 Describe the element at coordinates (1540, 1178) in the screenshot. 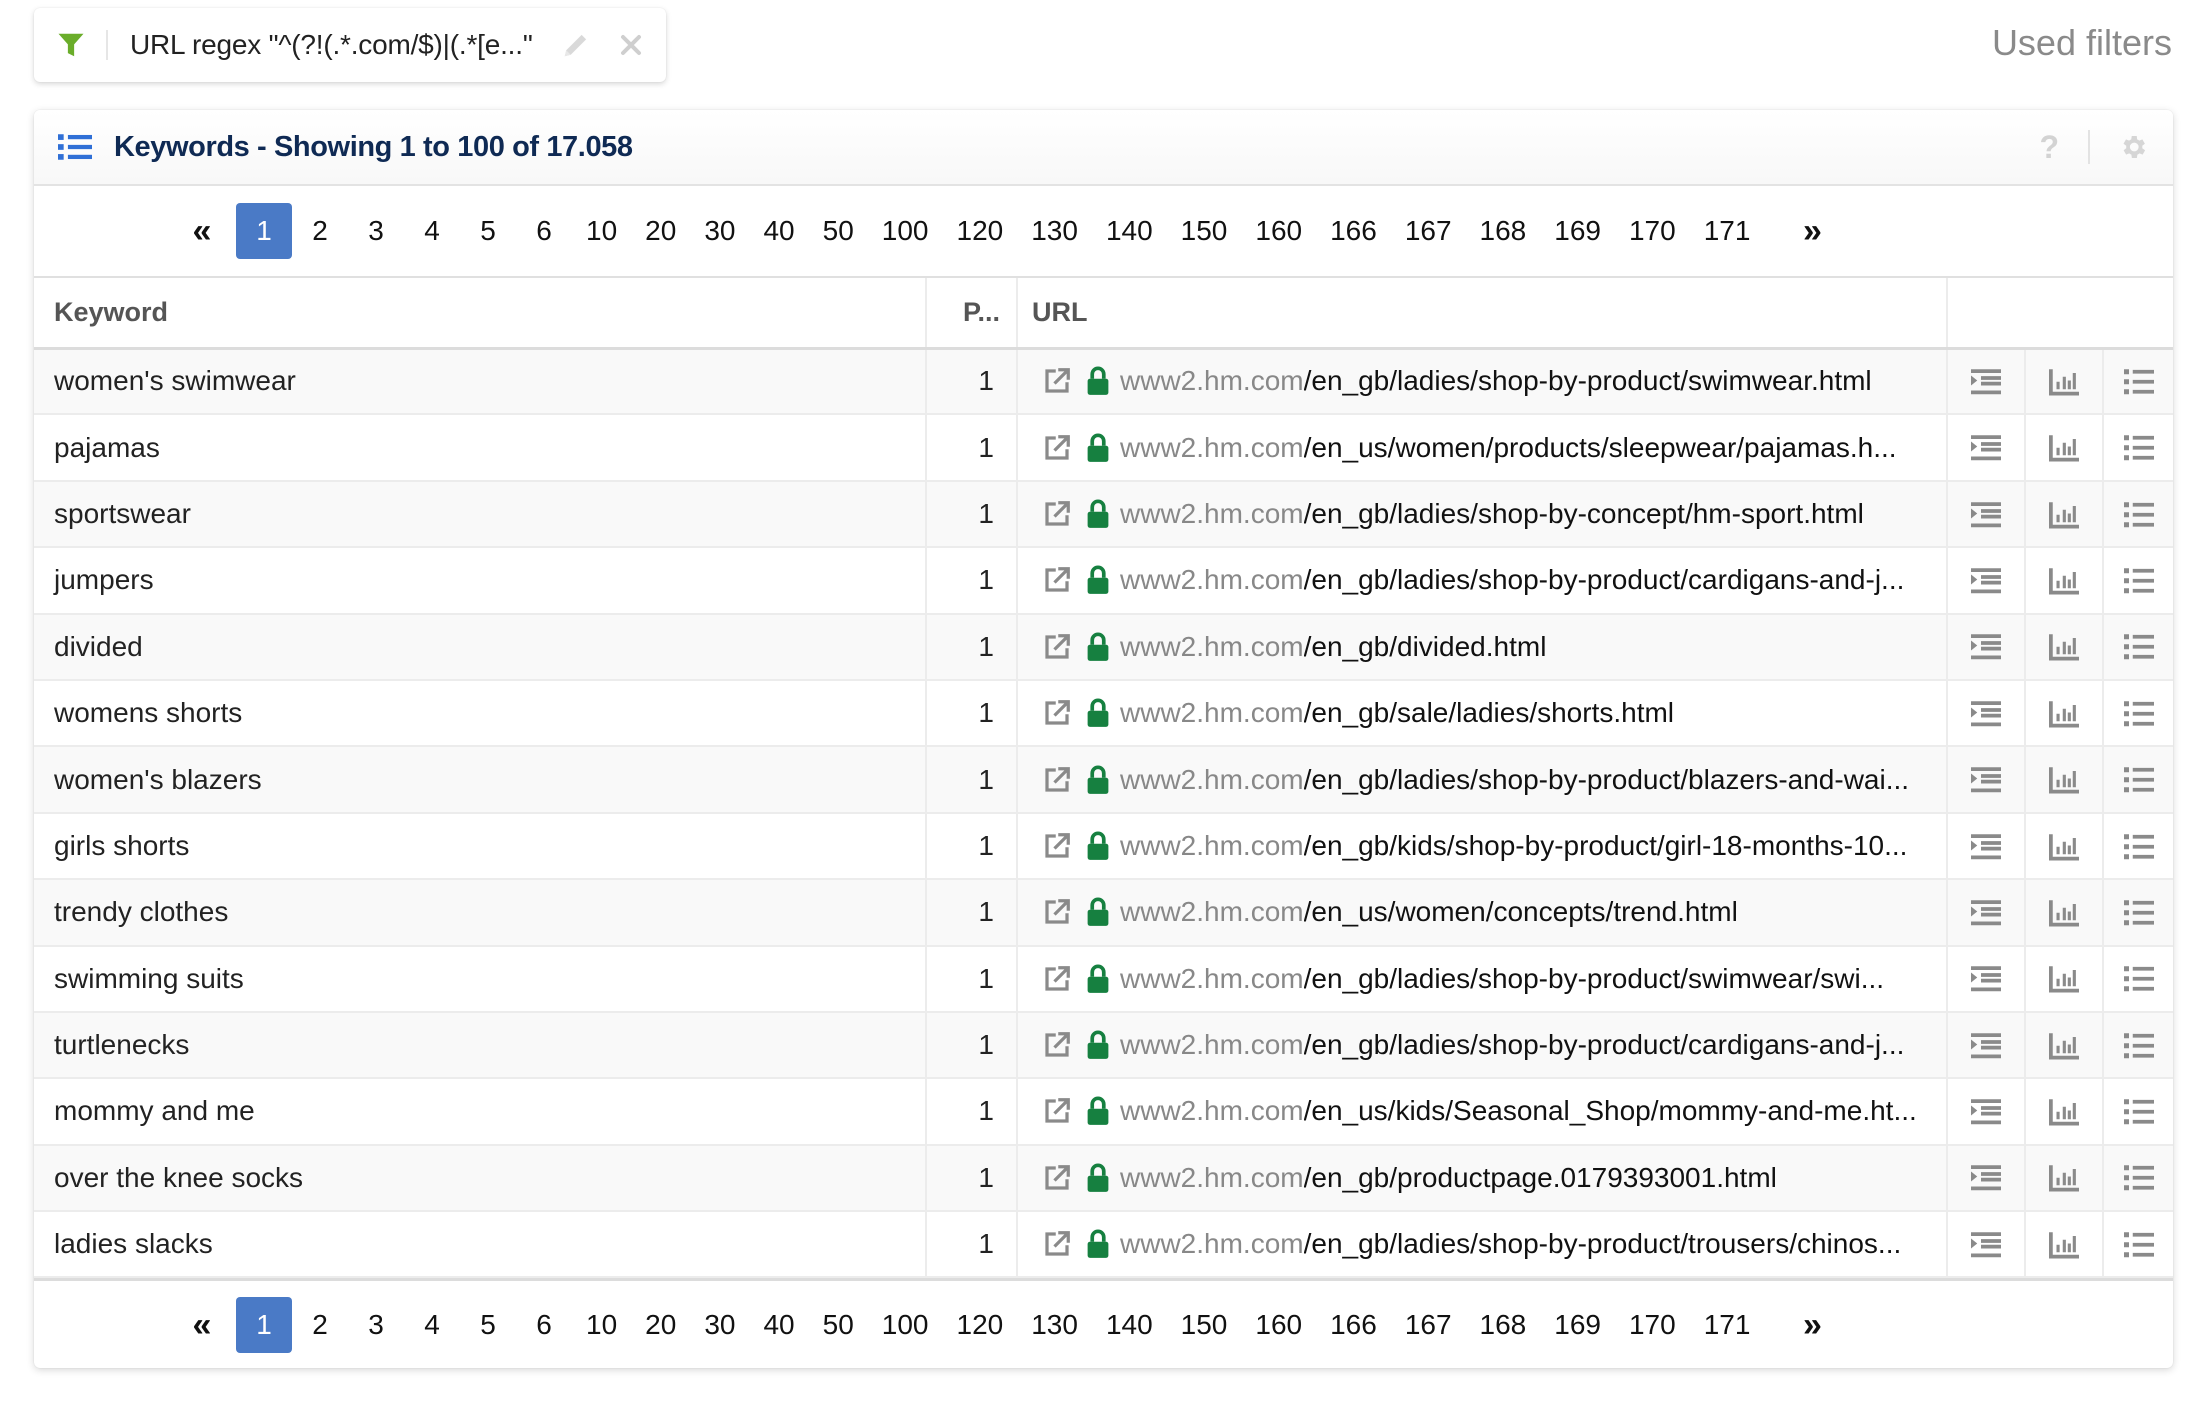

I see `url-path: /en_gb/productpage.0179393001.html` at that location.